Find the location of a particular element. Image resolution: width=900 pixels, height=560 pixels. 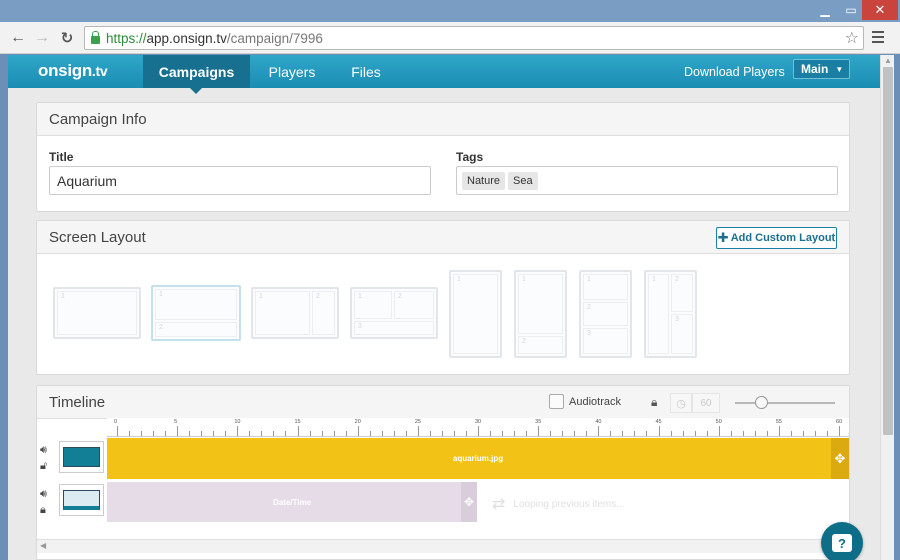

ruler-label: 40 is located at coordinates (598, 422).